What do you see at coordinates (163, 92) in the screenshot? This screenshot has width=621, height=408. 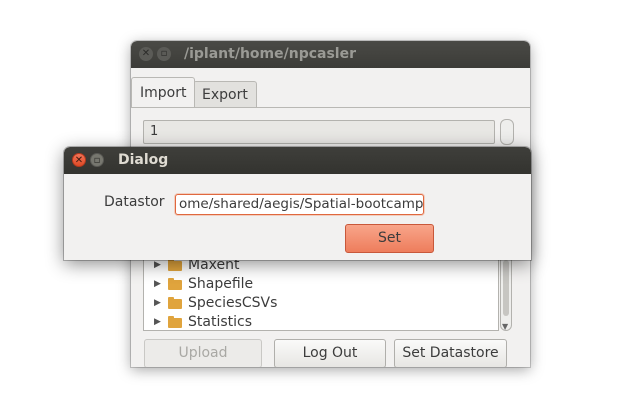 I see `tab-import: Import` at bounding box center [163, 92].